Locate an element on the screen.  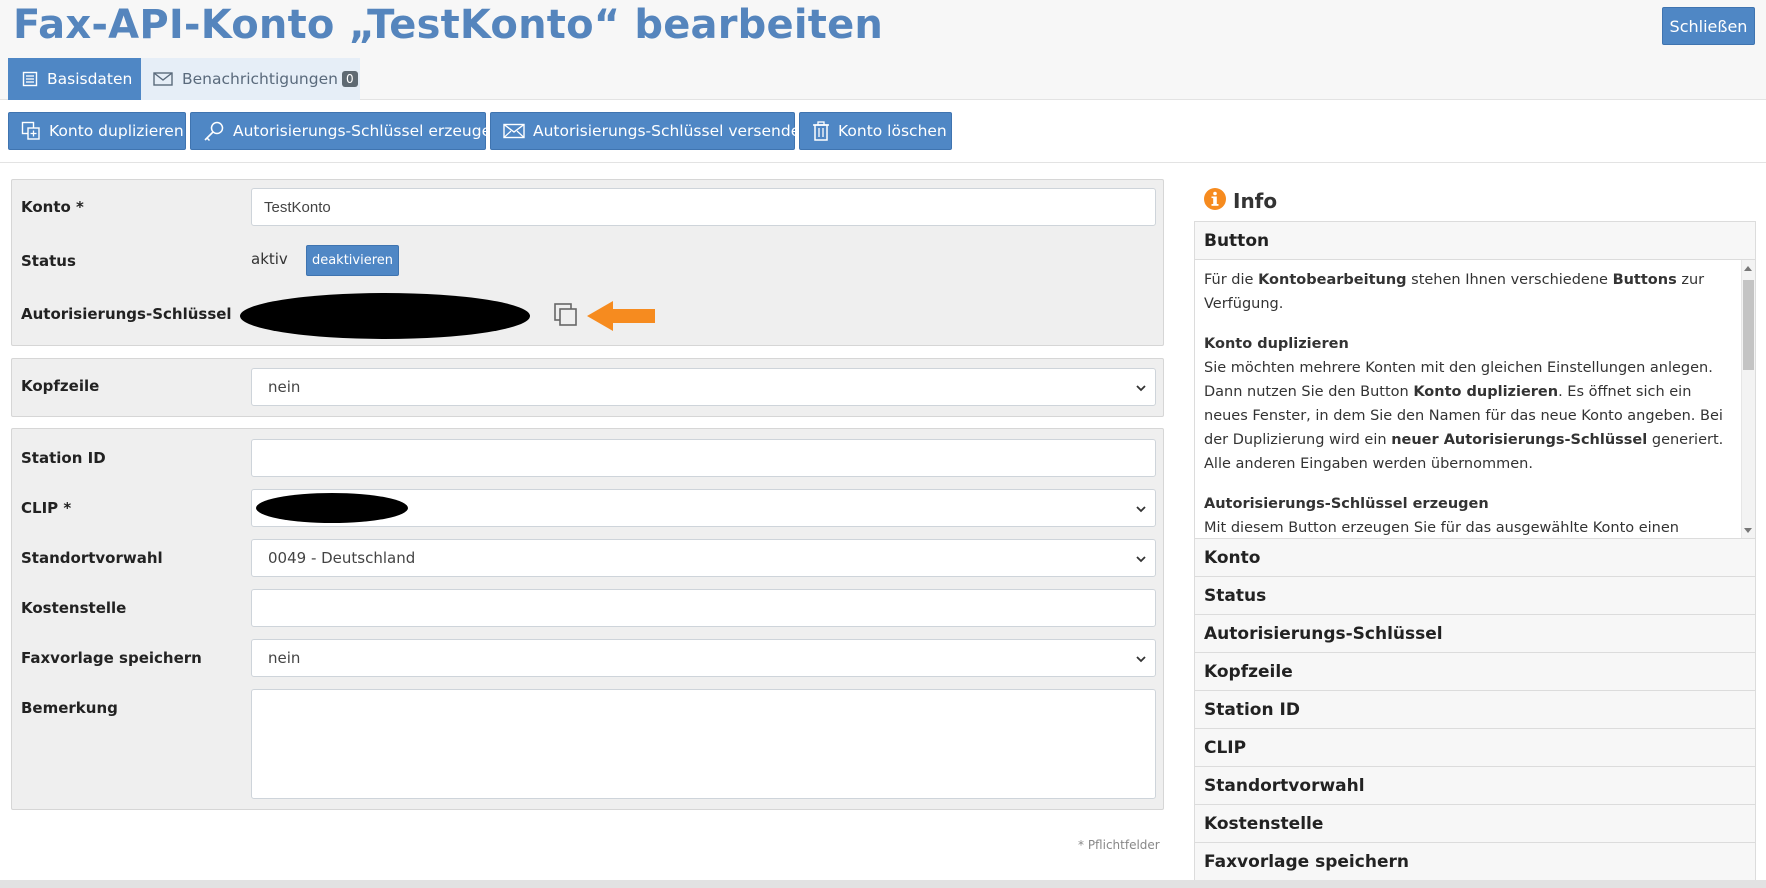
standortvorwahl-label: Standortvorwahl is located at coordinates (92, 558).